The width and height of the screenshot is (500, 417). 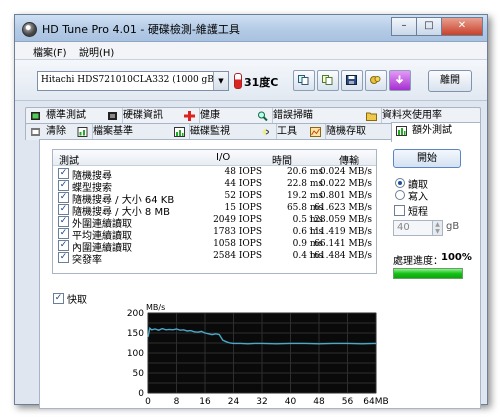 What do you see at coordinates (87, 260) in the screenshot?
I see `row-test-name: 突發率` at bounding box center [87, 260].